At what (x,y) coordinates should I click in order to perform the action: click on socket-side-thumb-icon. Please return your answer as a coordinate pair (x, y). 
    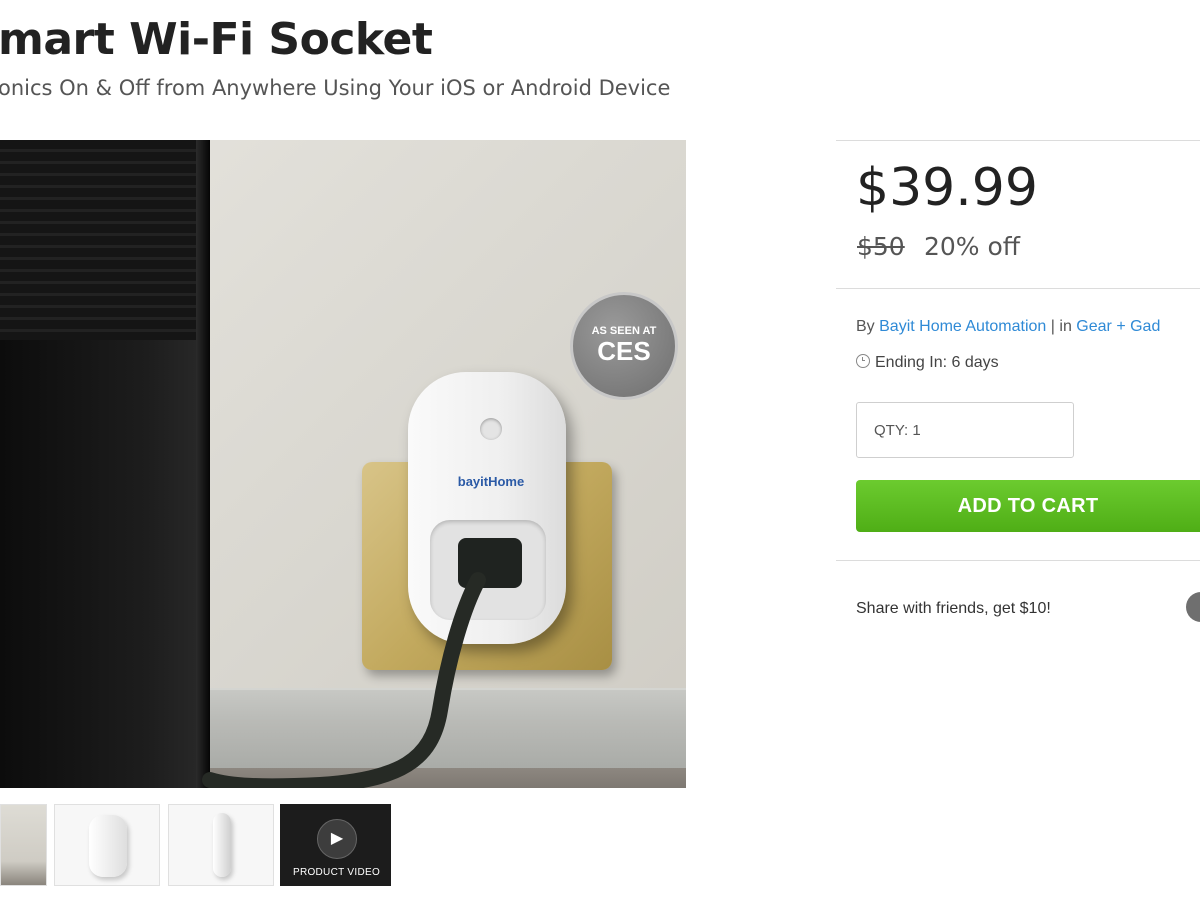
    Looking at the image, I should click on (222, 845).